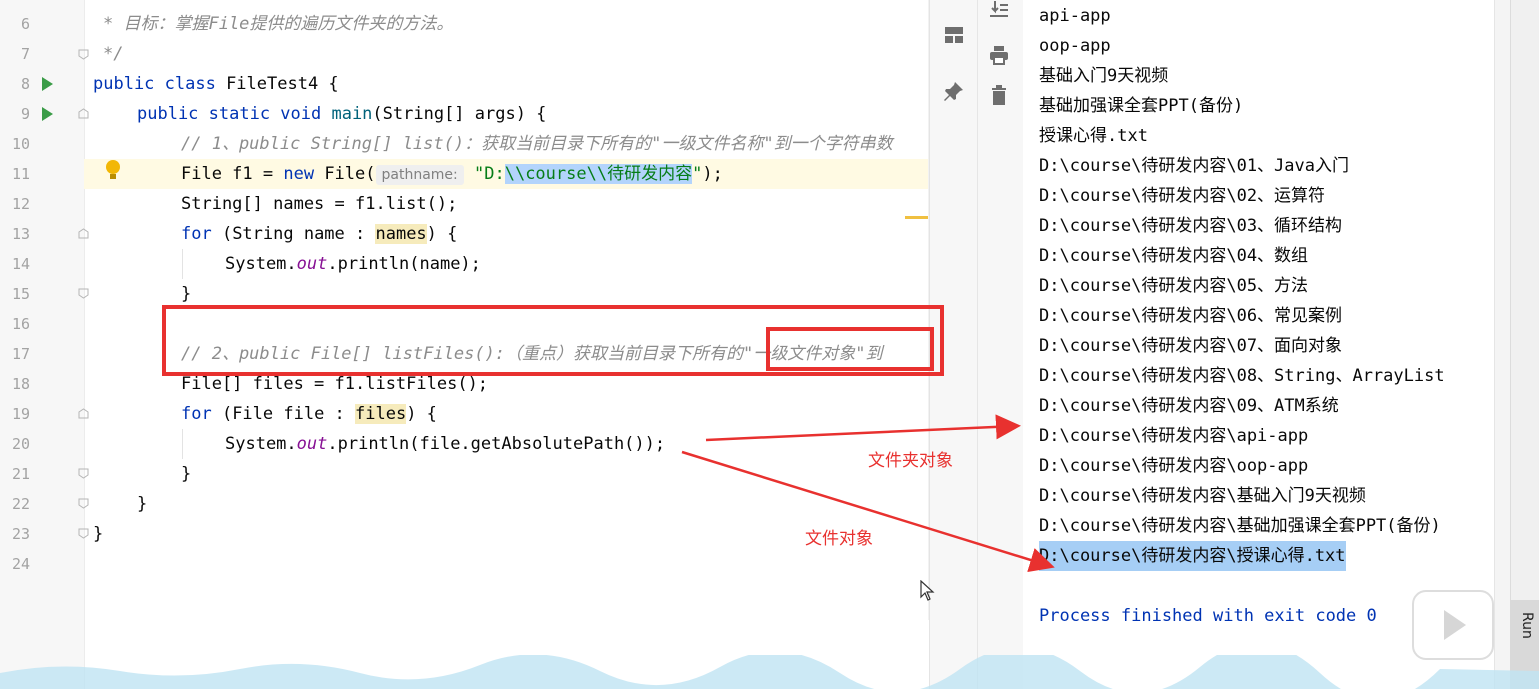  I want to click on code-line-12: String[] names = f1.list();, so click(319, 204).